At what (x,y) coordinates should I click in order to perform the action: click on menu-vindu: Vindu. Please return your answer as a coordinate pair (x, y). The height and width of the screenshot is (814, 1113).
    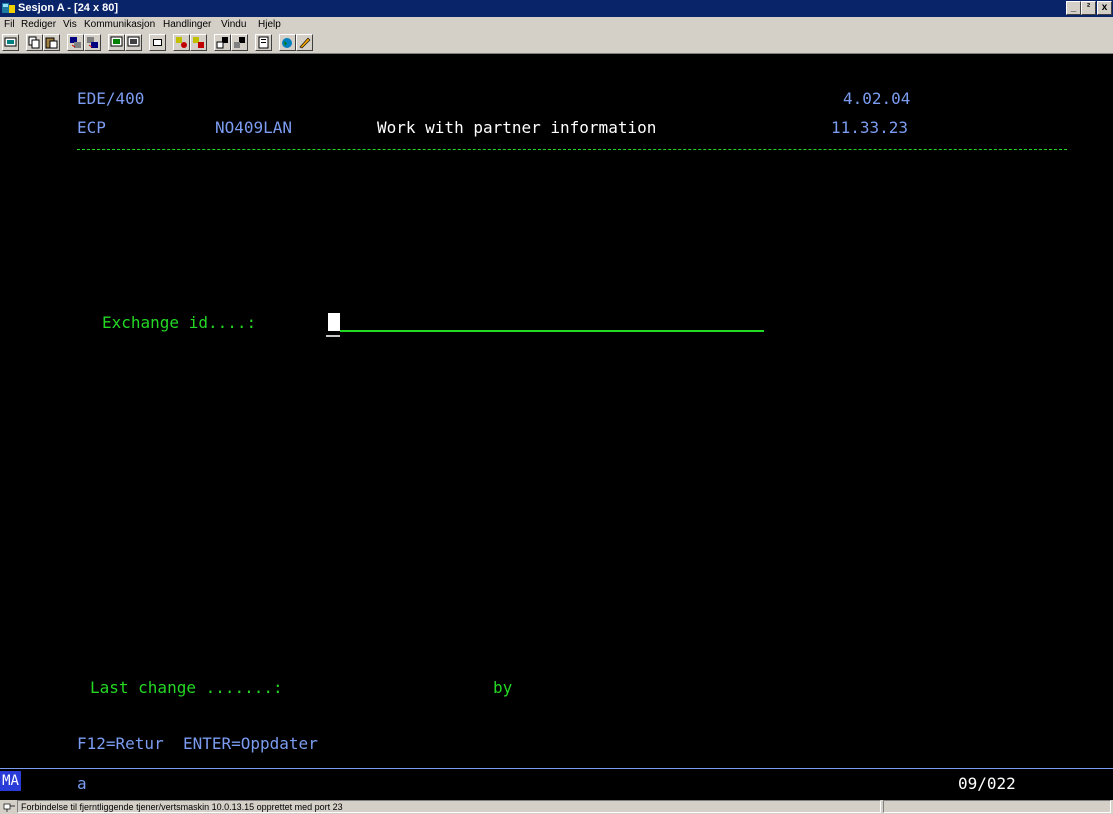
    Looking at the image, I should click on (233, 25).